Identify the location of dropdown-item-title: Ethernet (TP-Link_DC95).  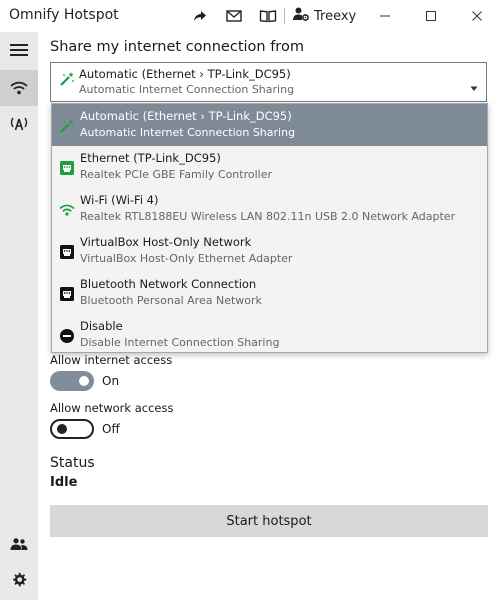
(150, 158).